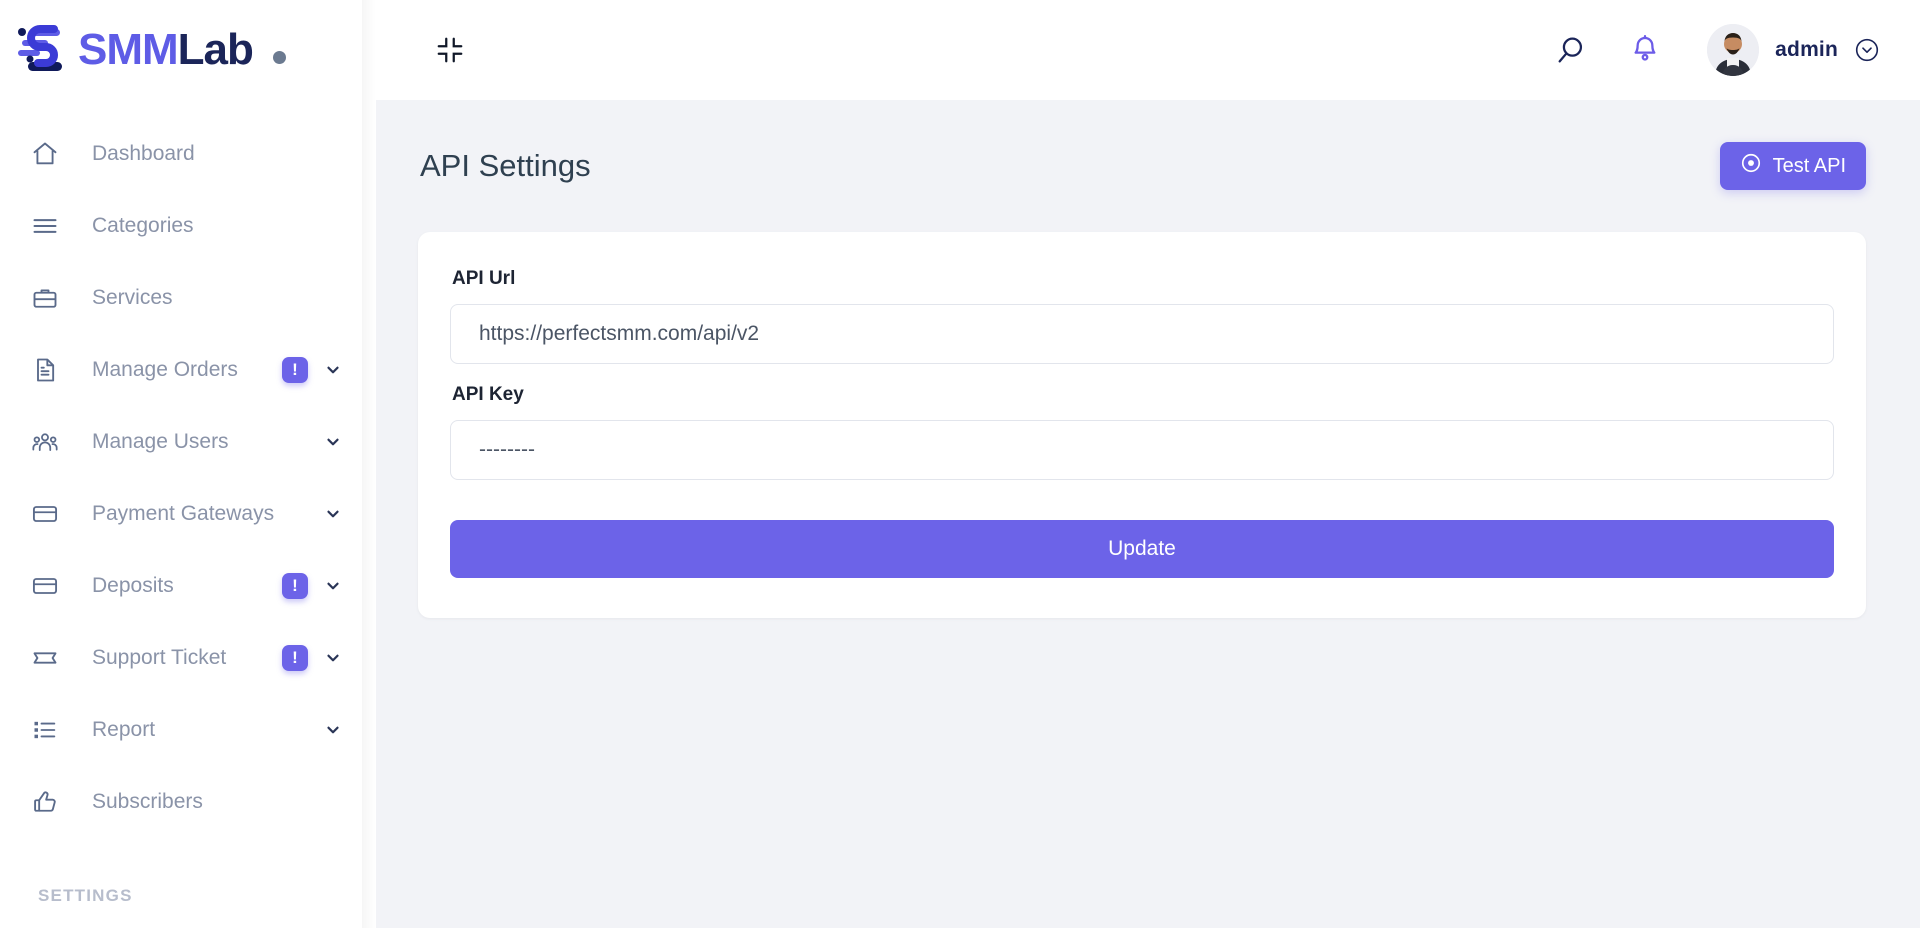  What do you see at coordinates (183, 513) in the screenshot?
I see `sidebar-item-label: Payment Gateways` at bounding box center [183, 513].